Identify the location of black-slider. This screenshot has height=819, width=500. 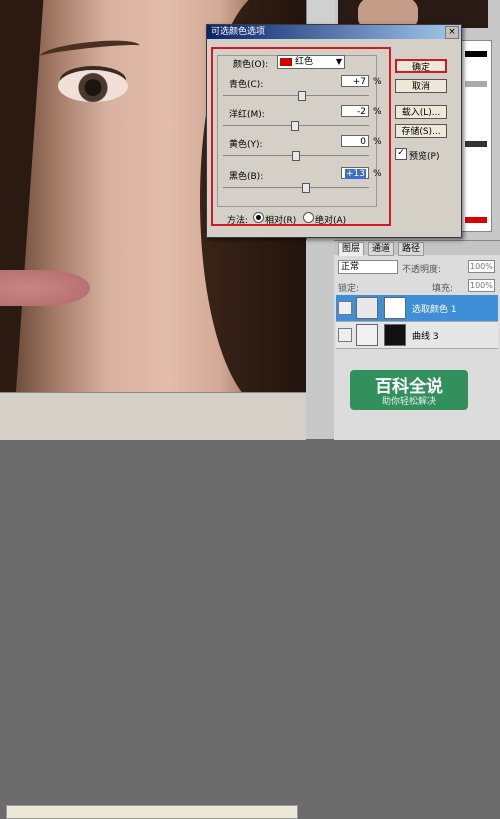
(306, 188).